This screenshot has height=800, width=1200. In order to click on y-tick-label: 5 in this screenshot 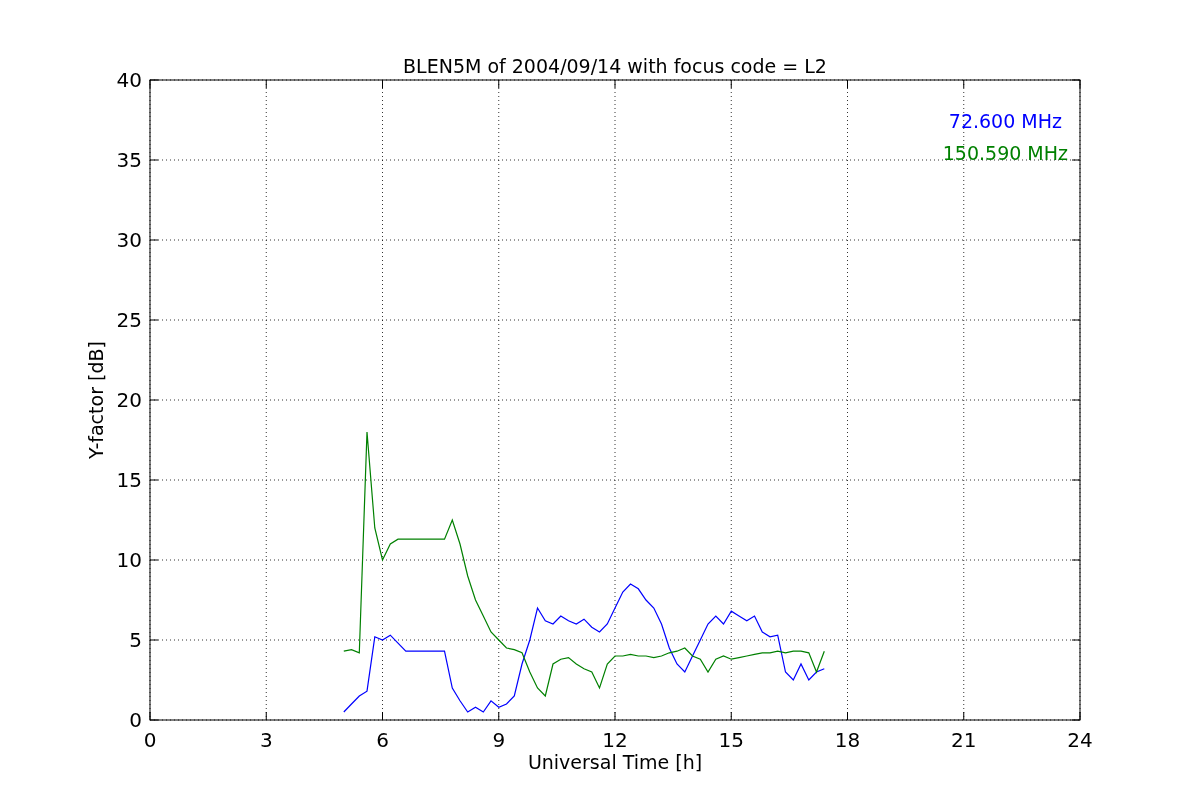, I will do `click(135, 640)`.